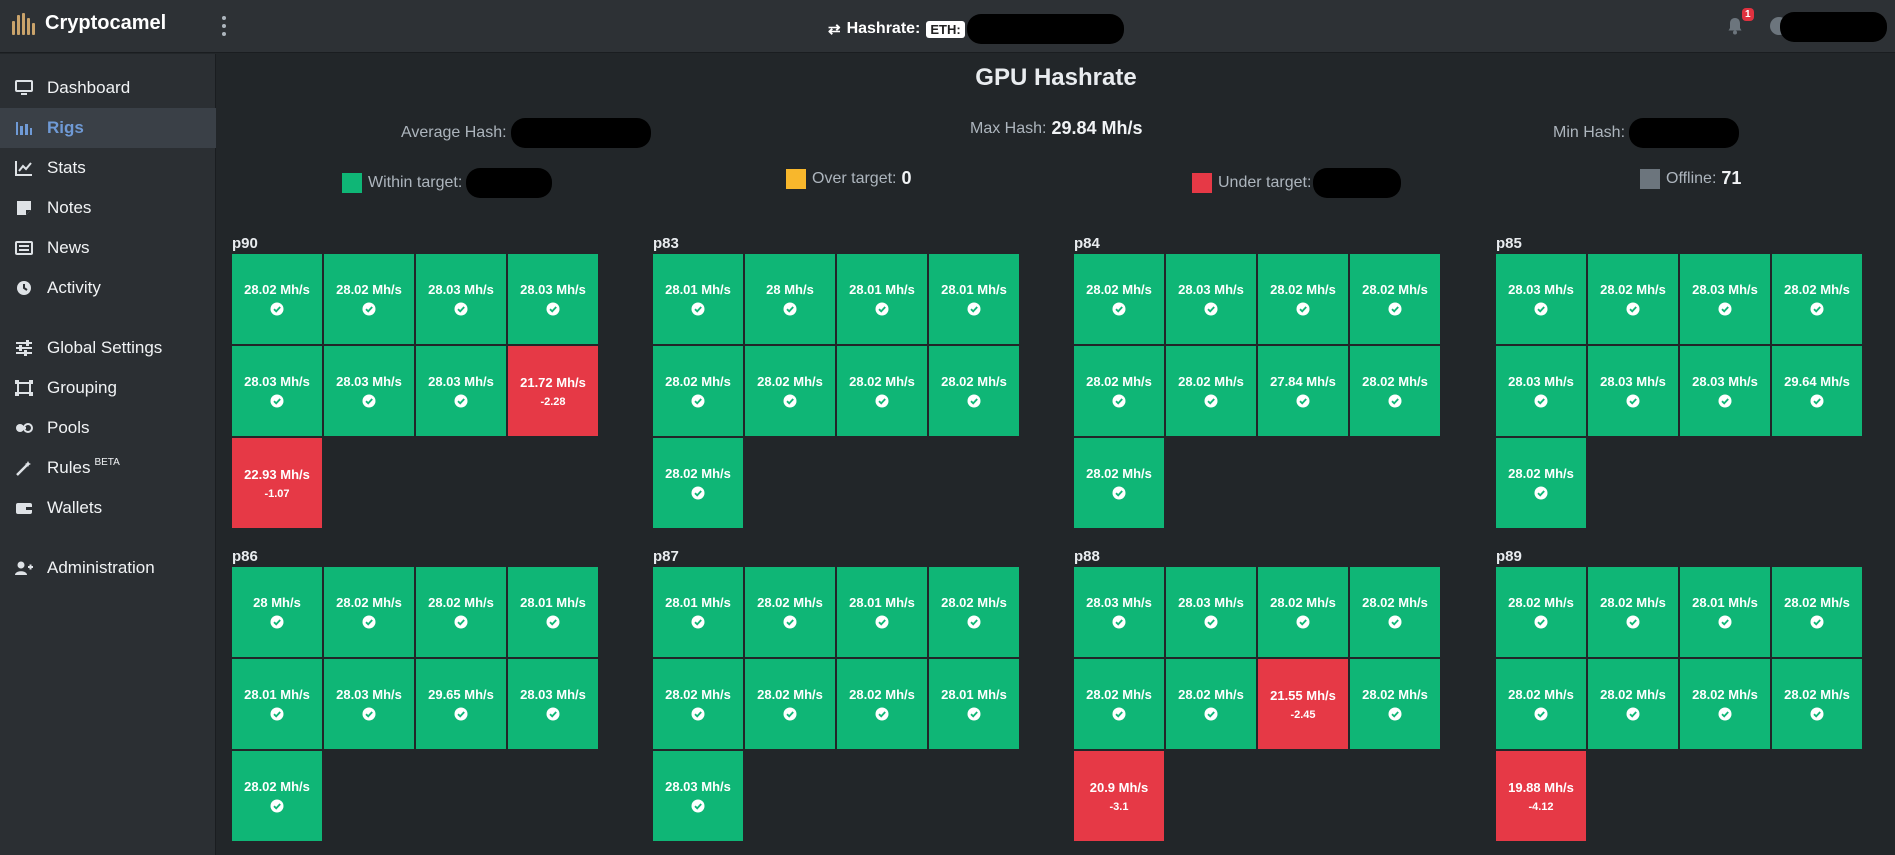 This screenshot has width=1895, height=855. I want to click on gpu-tile: 27.84 Mh/s, so click(1303, 391).